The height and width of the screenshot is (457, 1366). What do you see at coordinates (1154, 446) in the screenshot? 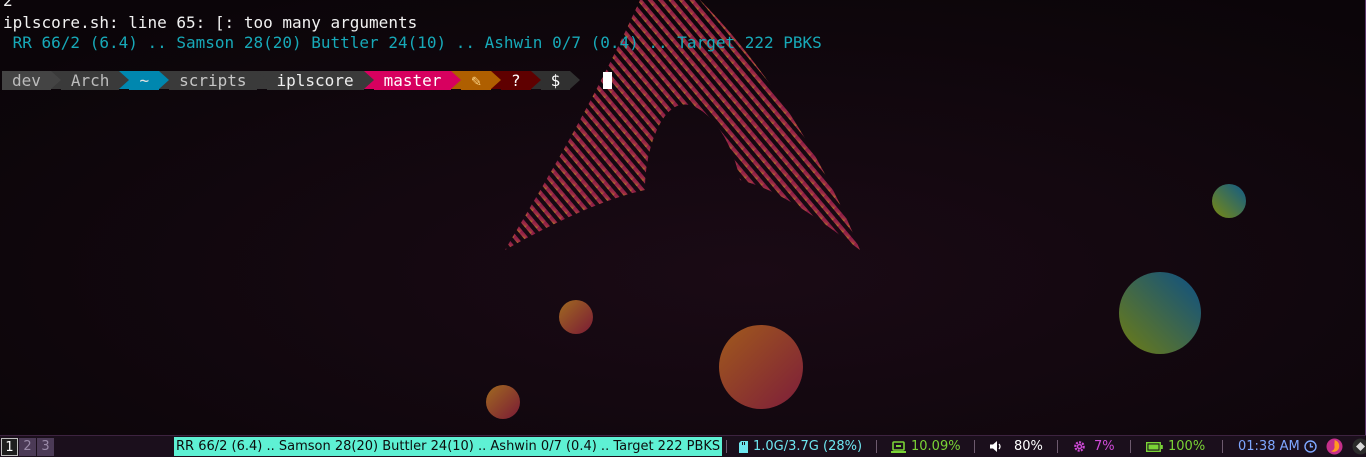
I see `battery-icon` at bounding box center [1154, 446].